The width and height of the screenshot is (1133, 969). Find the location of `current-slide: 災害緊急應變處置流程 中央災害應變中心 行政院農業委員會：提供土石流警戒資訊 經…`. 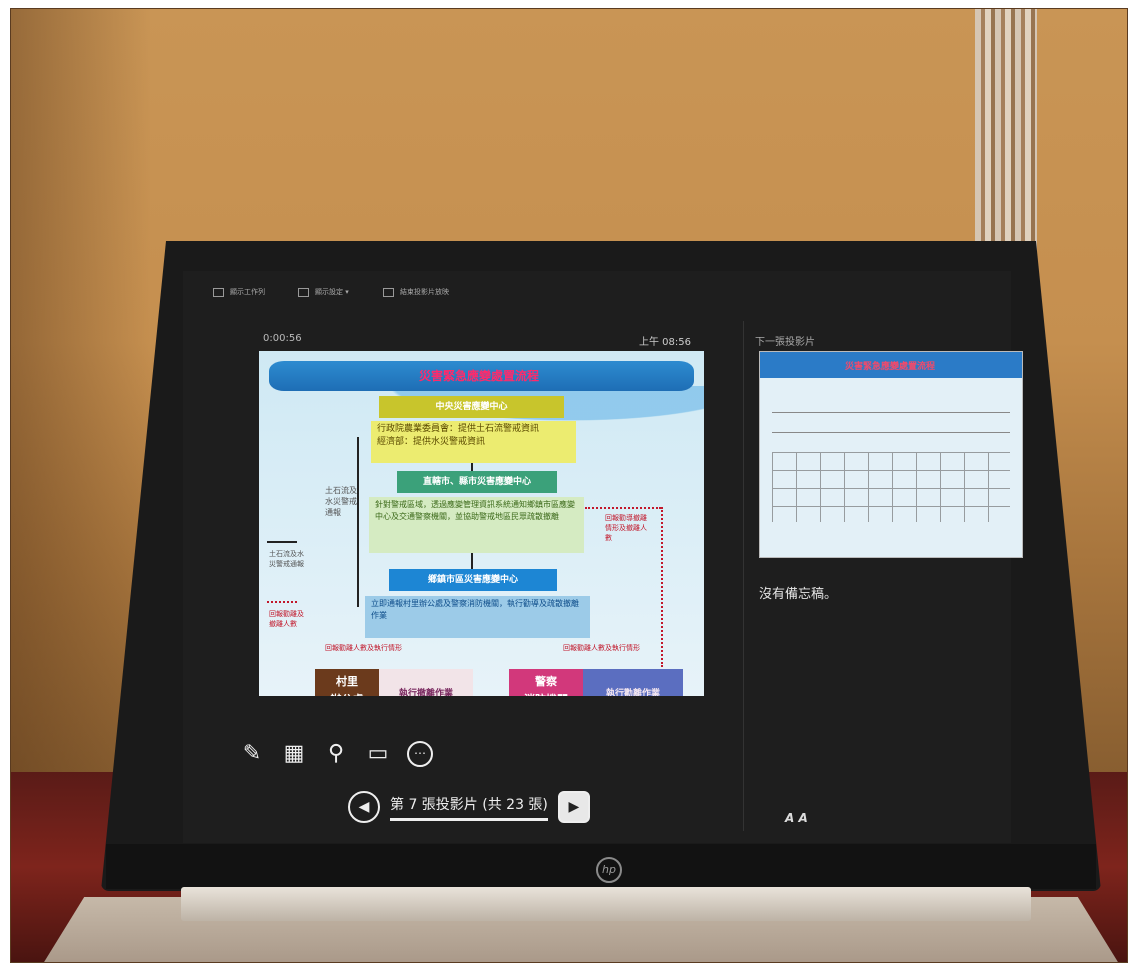

current-slide: 災害緊急應變處置流程 中央災害應變中心 行政院農業委員會：提供土石流警戒資訊 經… is located at coordinates (481, 523).